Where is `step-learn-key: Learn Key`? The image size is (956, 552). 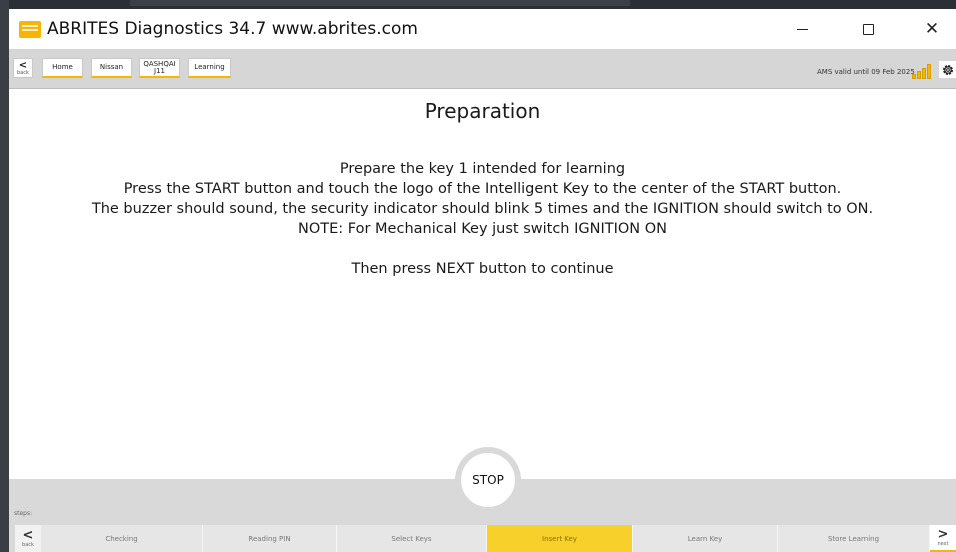
step-learn-key: Learn Key is located at coordinates (705, 538).